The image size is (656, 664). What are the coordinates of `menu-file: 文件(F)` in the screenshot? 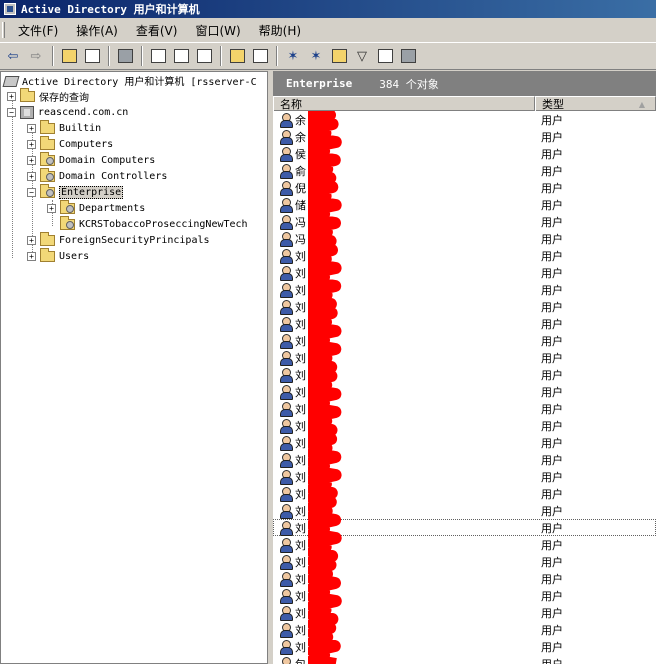 It's located at (38, 30).